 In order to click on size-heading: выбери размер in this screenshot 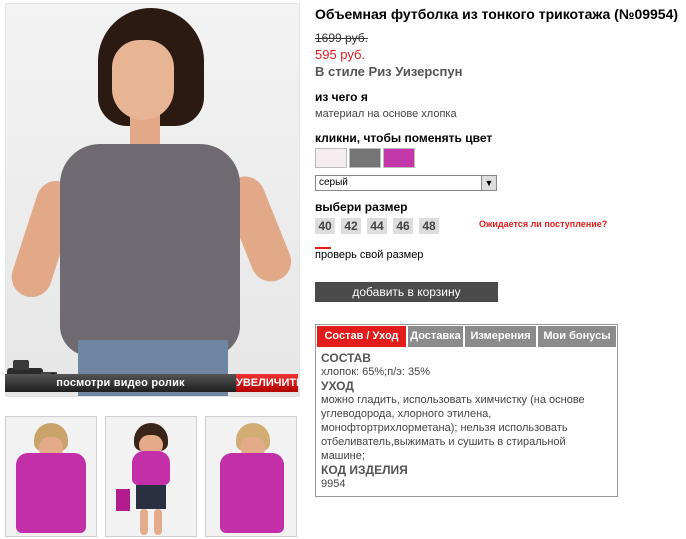, I will do `click(361, 207)`.